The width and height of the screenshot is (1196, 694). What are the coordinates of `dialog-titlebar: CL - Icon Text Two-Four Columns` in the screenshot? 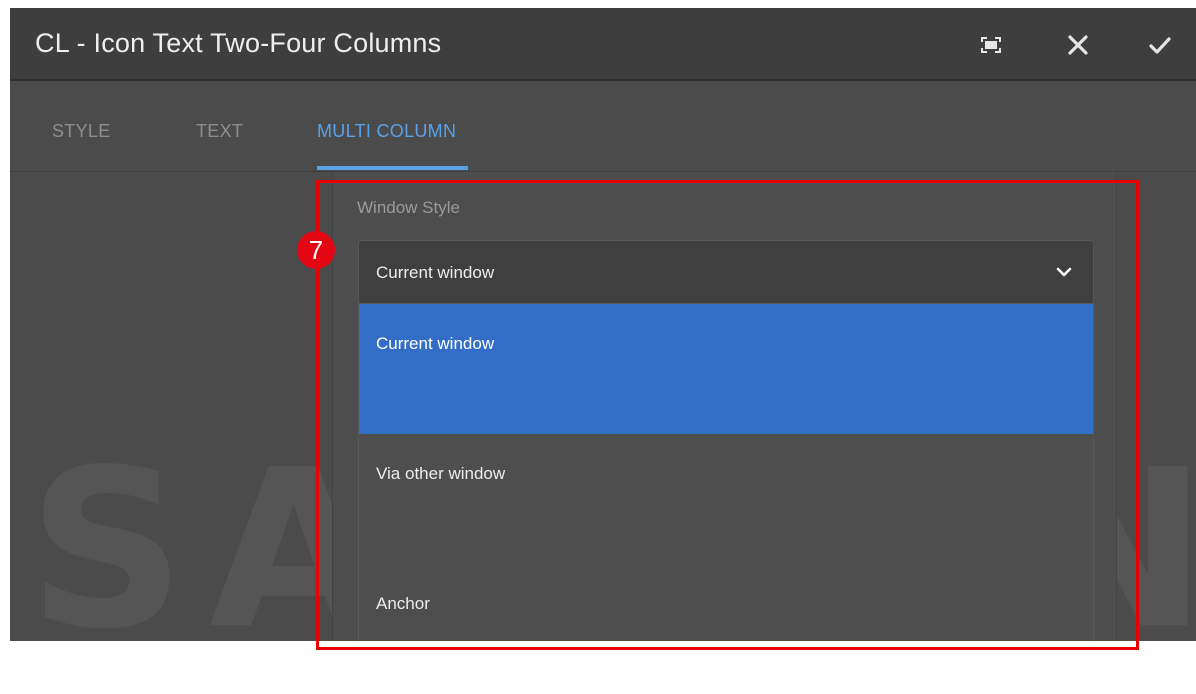 It's located at (603, 44).